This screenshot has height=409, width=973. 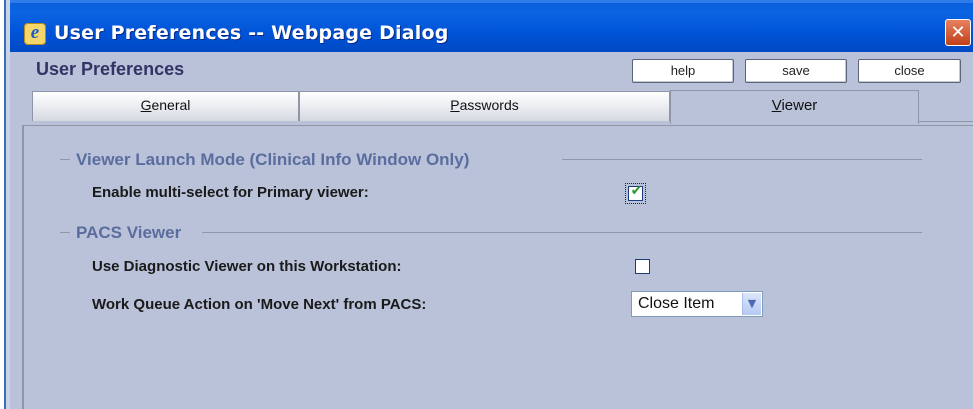 I want to click on checkmark-icon: ✔, so click(x=636, y=191).